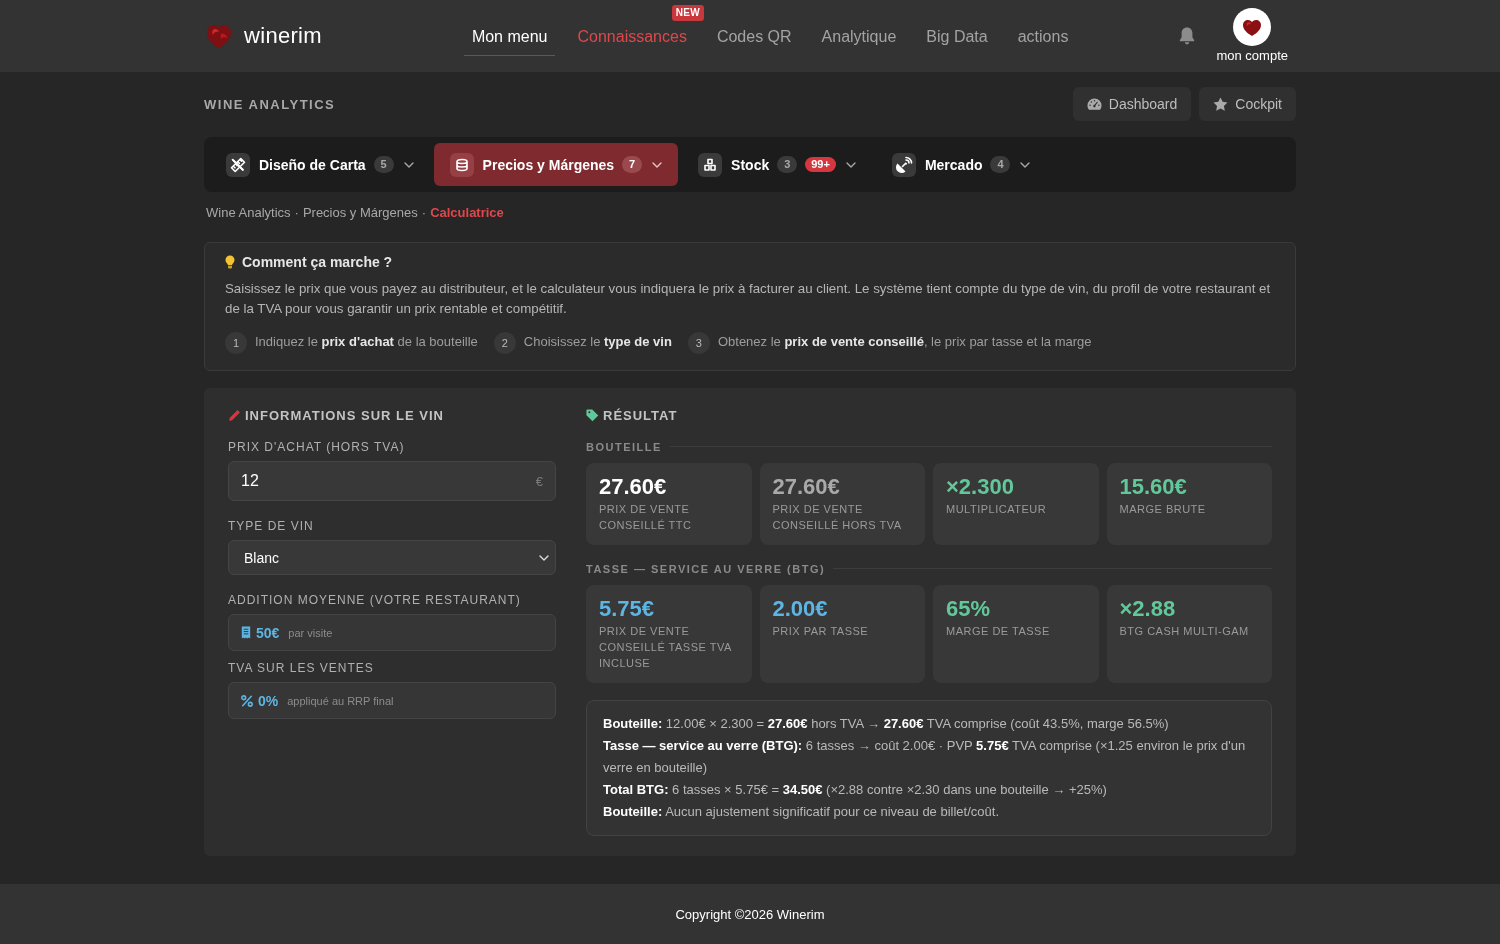 This screenshot has width=1500, height=944. Describe the element at coordinates (268, 632) in the screenshot. I see `info-value: 50€` at that location.